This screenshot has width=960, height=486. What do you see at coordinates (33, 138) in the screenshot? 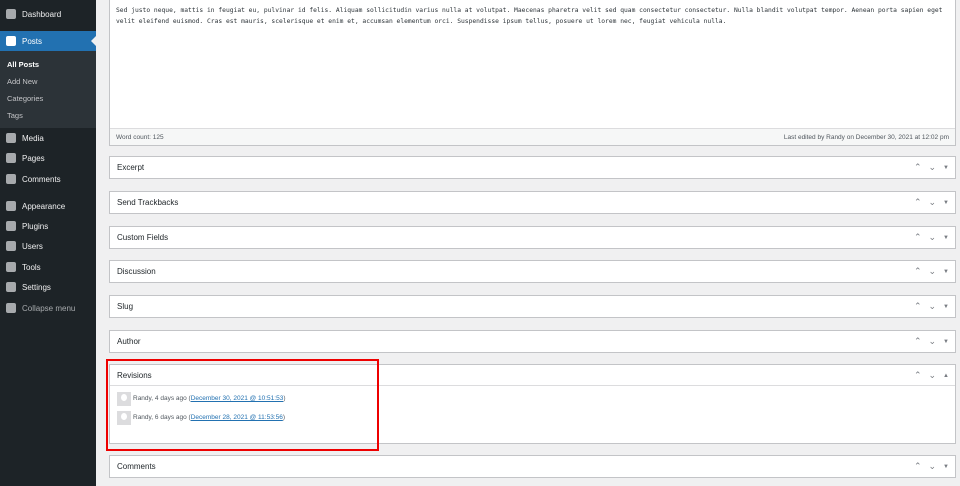
I see `sidebar-item-label: Media` at bounding box center [33, 138].